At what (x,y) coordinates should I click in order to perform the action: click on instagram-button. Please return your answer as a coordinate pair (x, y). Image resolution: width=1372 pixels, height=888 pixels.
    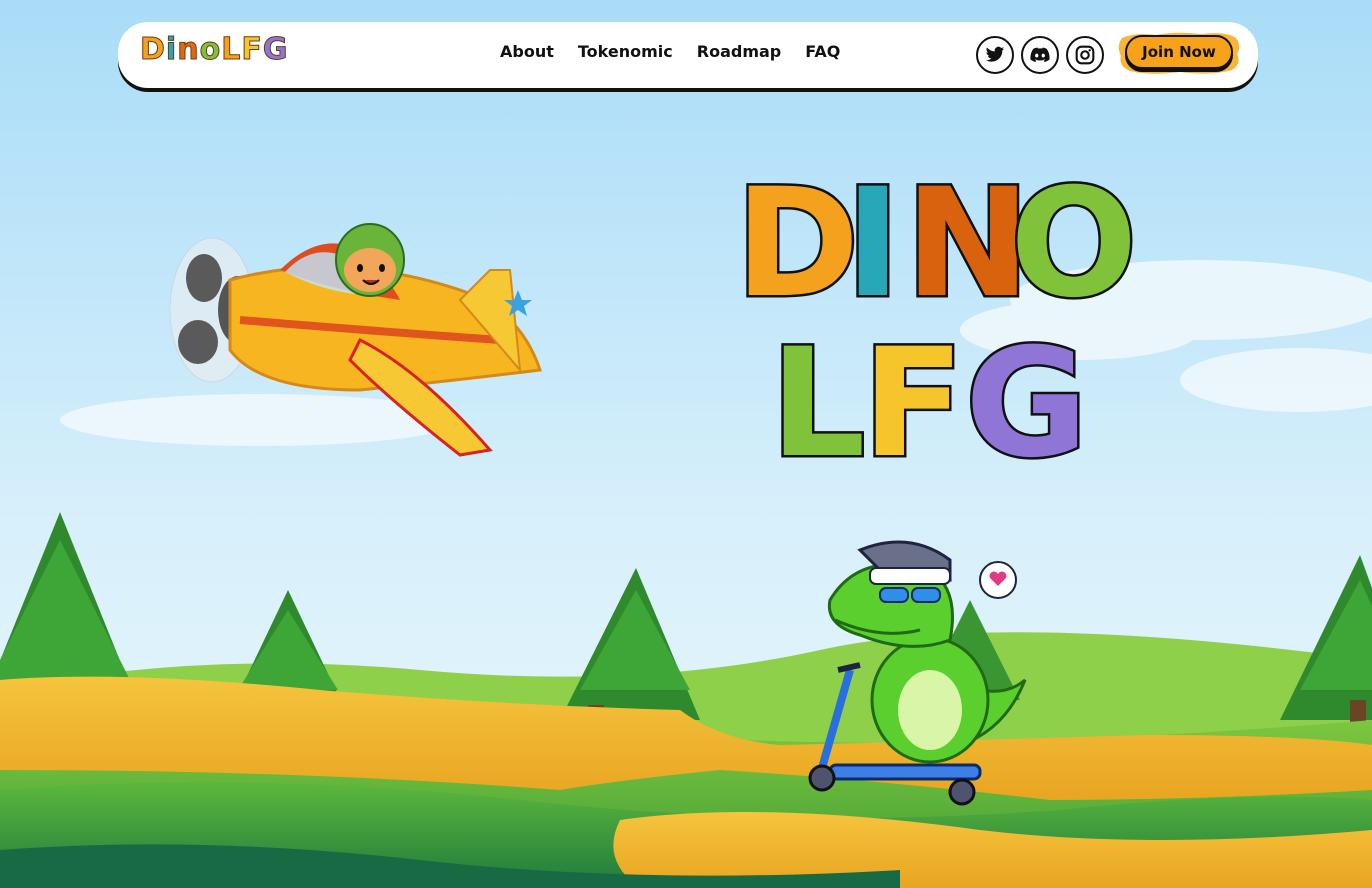
    Looking at the image, I should click on (1085, 55).